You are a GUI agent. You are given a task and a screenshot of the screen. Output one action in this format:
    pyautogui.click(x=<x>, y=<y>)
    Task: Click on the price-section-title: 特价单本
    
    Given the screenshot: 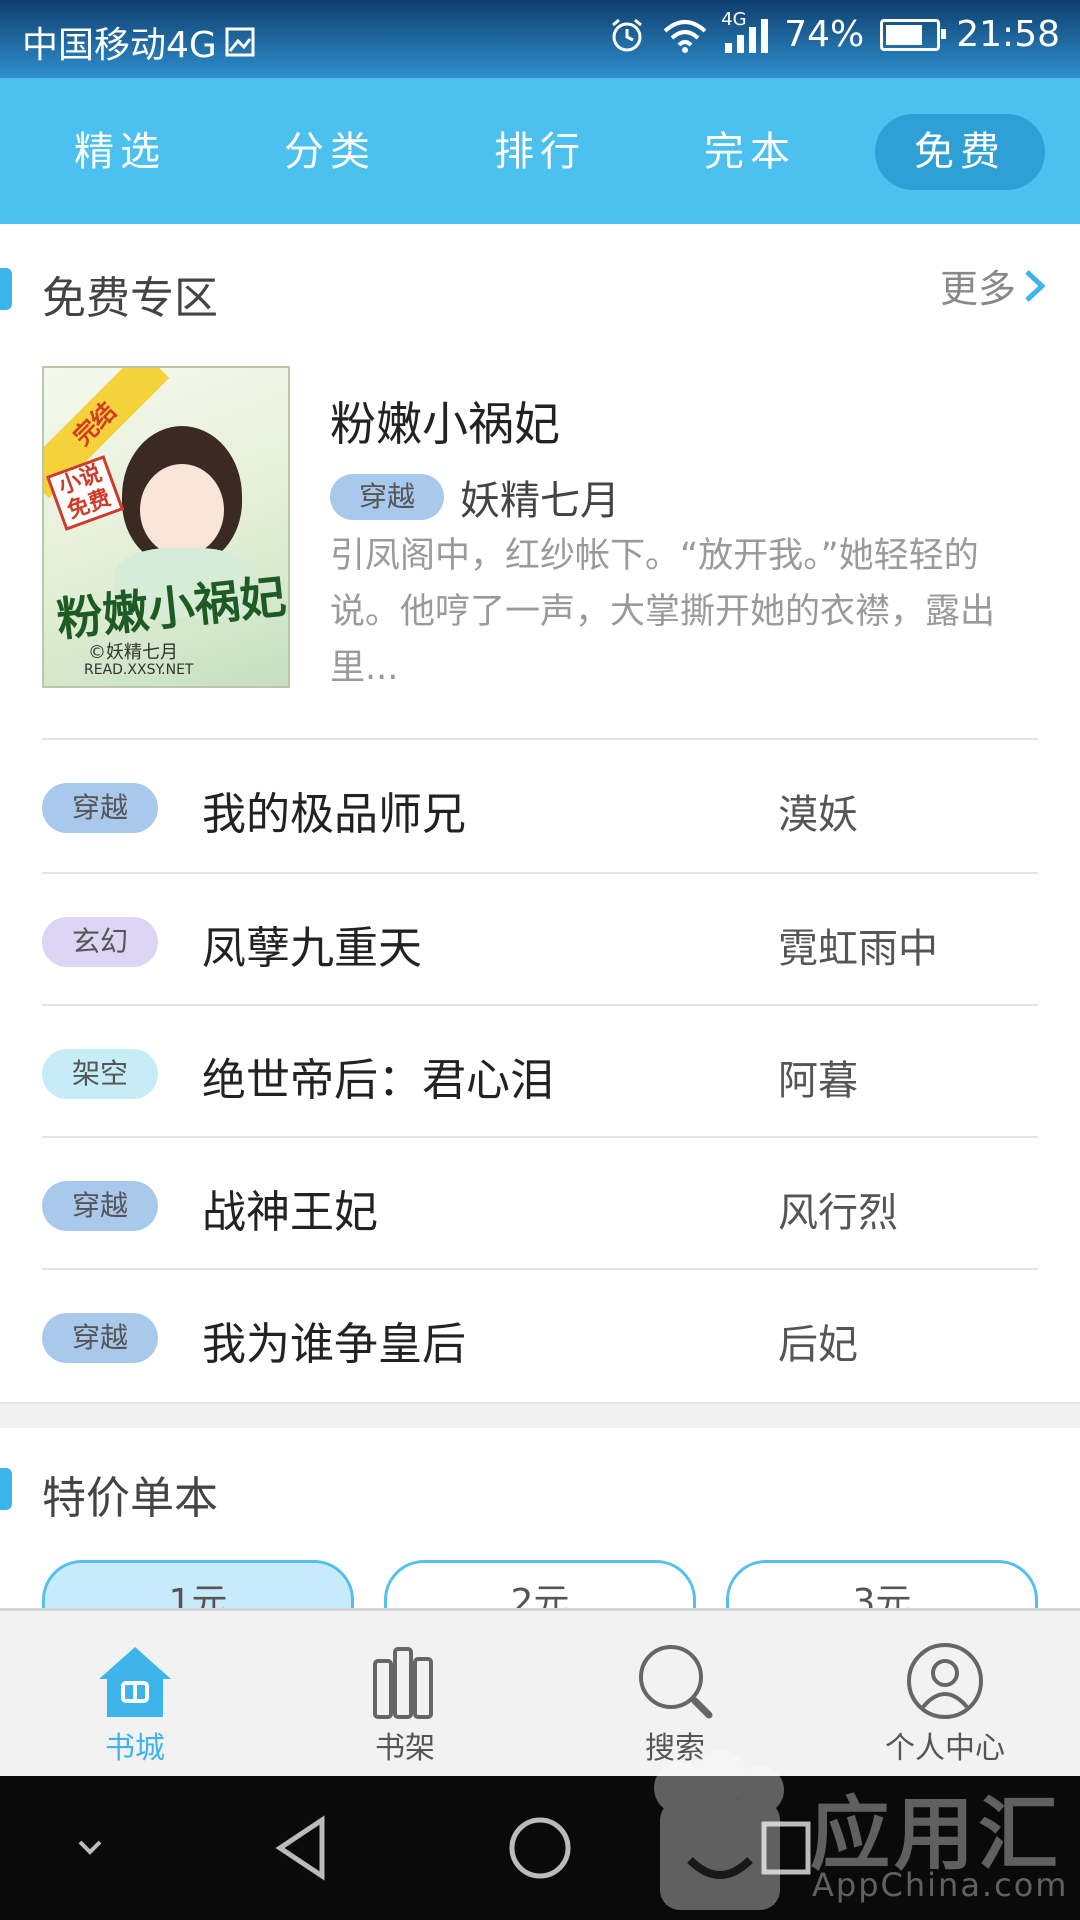 What is the action you would take?
    pyautogui.click(x=130, y=1498)
    